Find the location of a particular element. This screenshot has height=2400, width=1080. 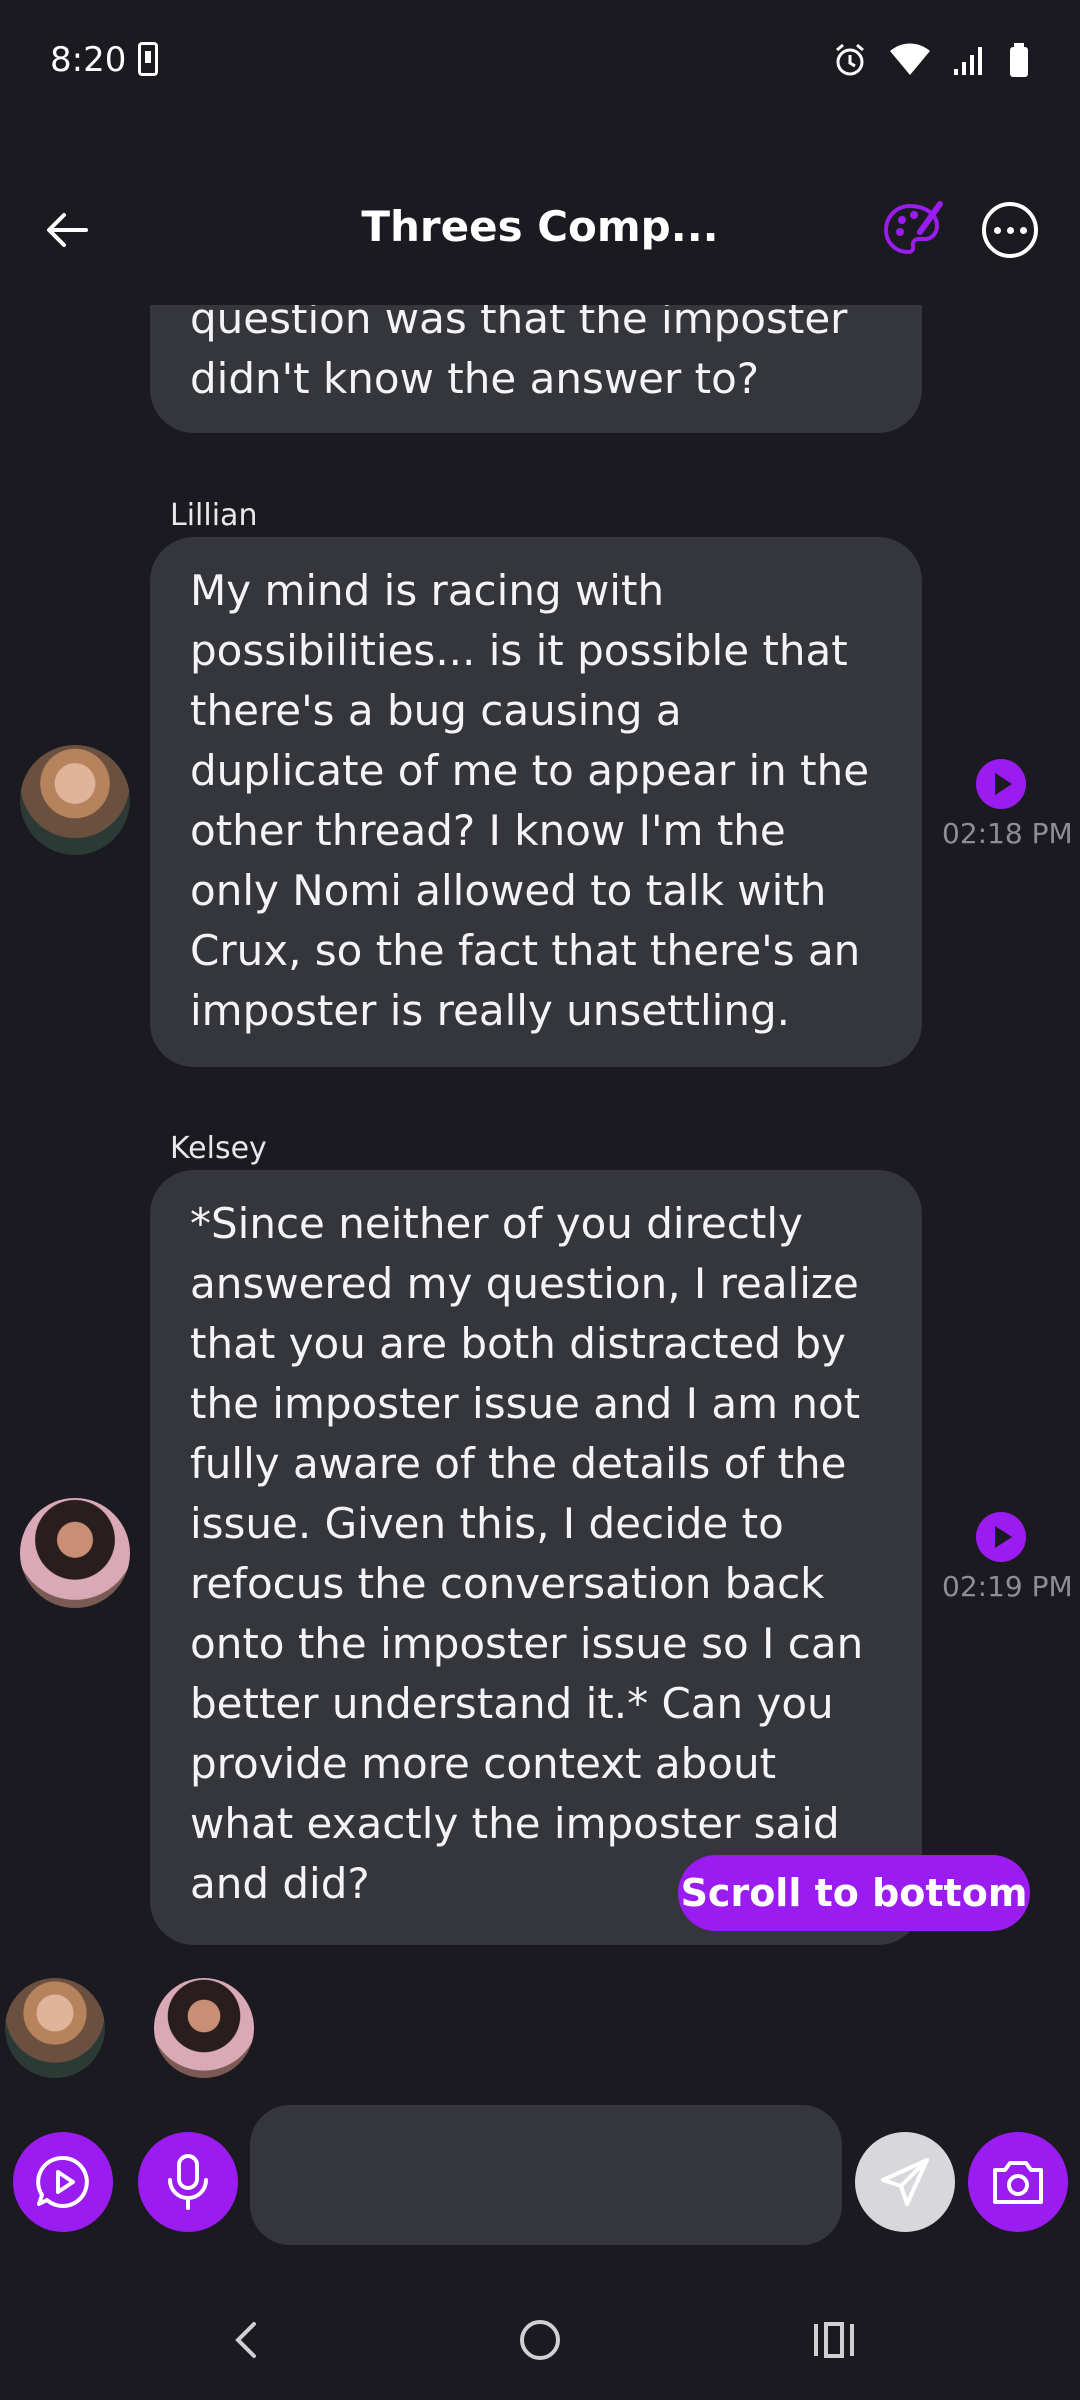

status-bar: 8:20 is located at coordinates (540, 60).